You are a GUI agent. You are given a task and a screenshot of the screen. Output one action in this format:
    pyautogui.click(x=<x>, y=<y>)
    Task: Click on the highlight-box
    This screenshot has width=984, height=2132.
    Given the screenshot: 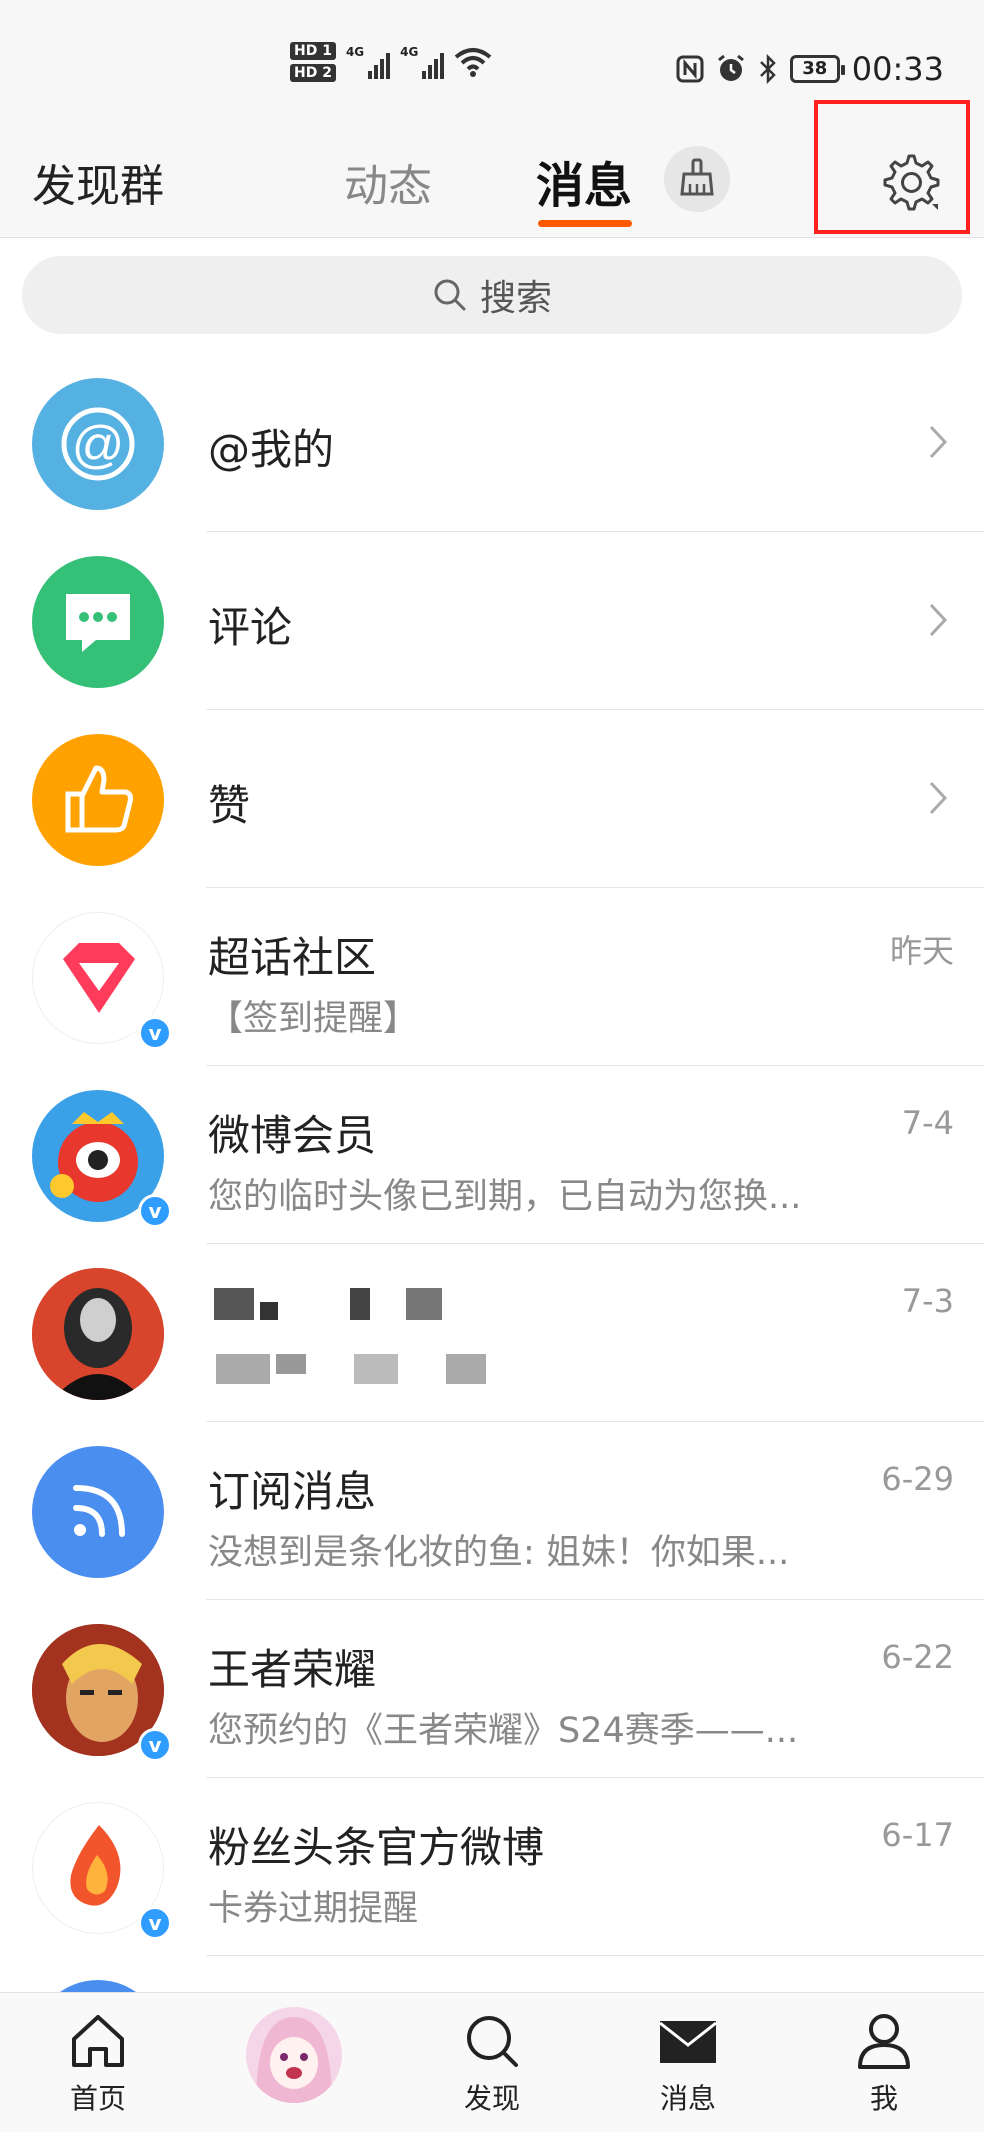 What is the action you would take?
    pyautogui.click(x=892, y=167)
    